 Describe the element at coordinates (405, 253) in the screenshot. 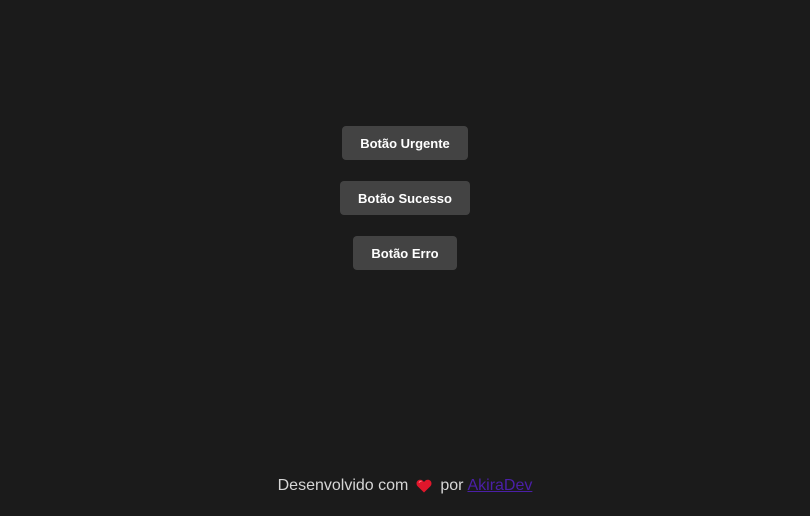

I see `error-button: Botão Erro` at that location.